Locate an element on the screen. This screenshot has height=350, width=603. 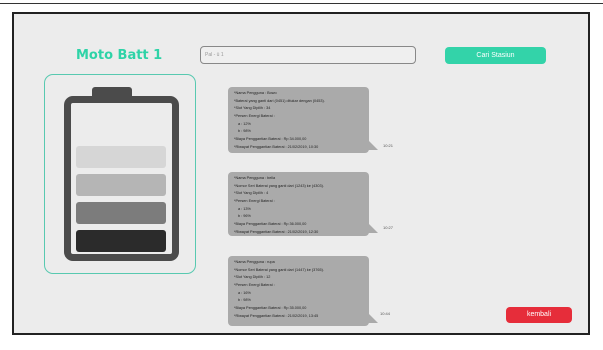
message-line: *Nama Pengguna : Bowo is located at coordinates (255, 93).